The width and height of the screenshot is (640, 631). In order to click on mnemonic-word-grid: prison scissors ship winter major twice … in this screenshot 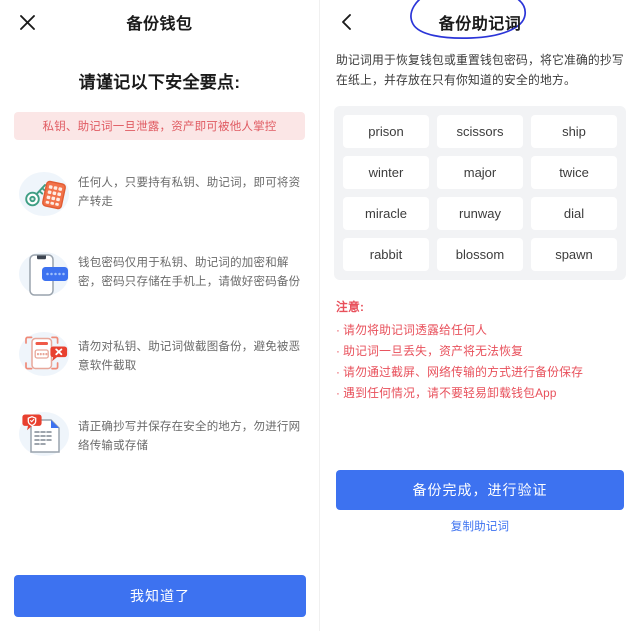, I will do `click(480, 193)`.